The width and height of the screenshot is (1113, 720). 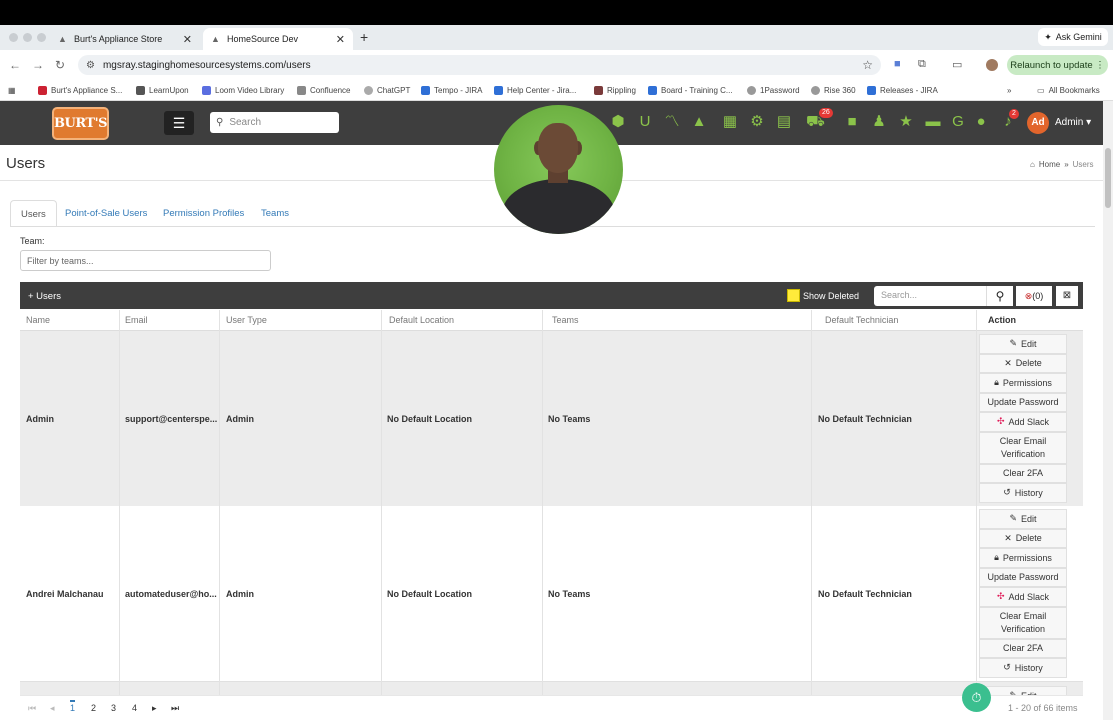 I want to click on webcam-overlay, so click(x=558, y=169).